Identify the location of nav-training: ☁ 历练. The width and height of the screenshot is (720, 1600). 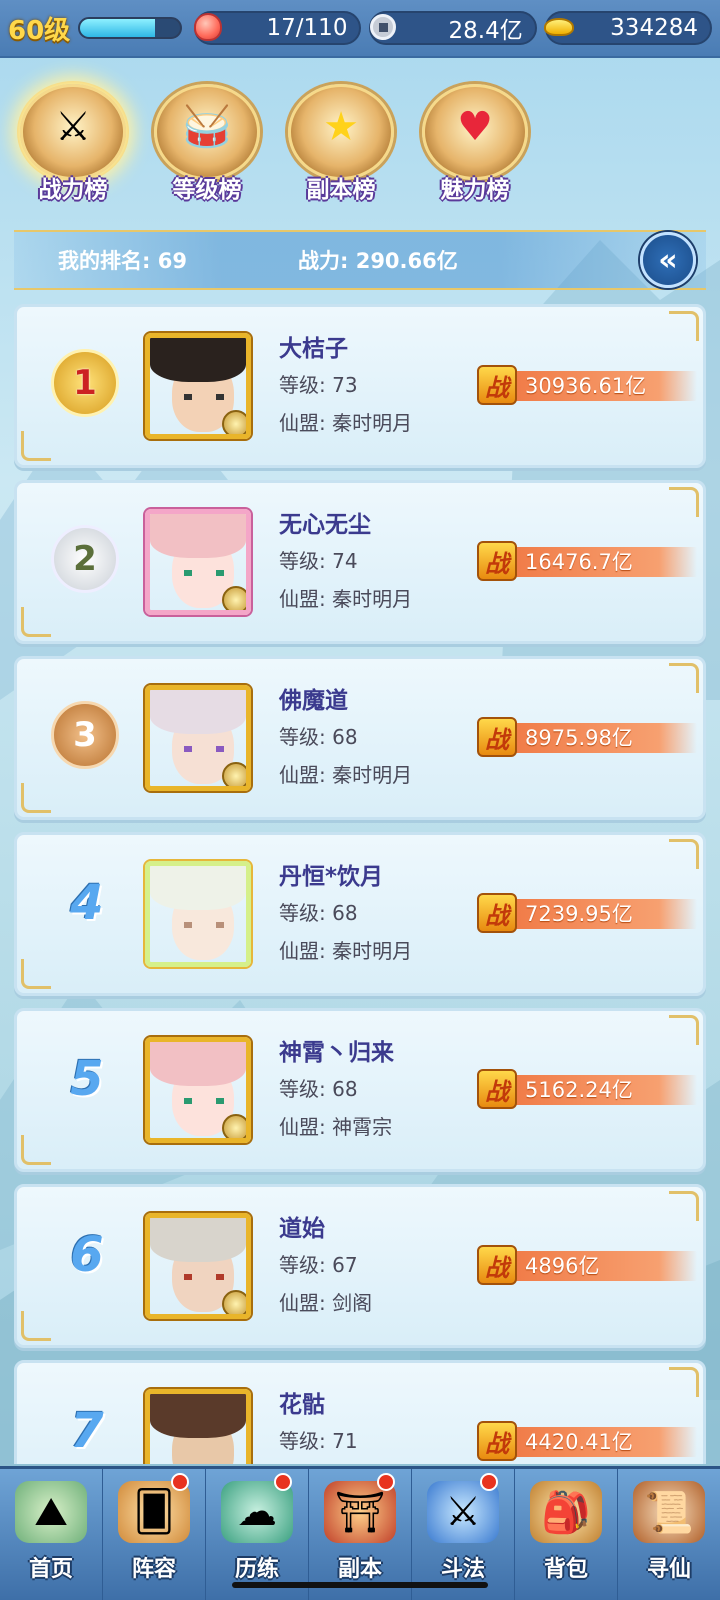
(257, 1534).